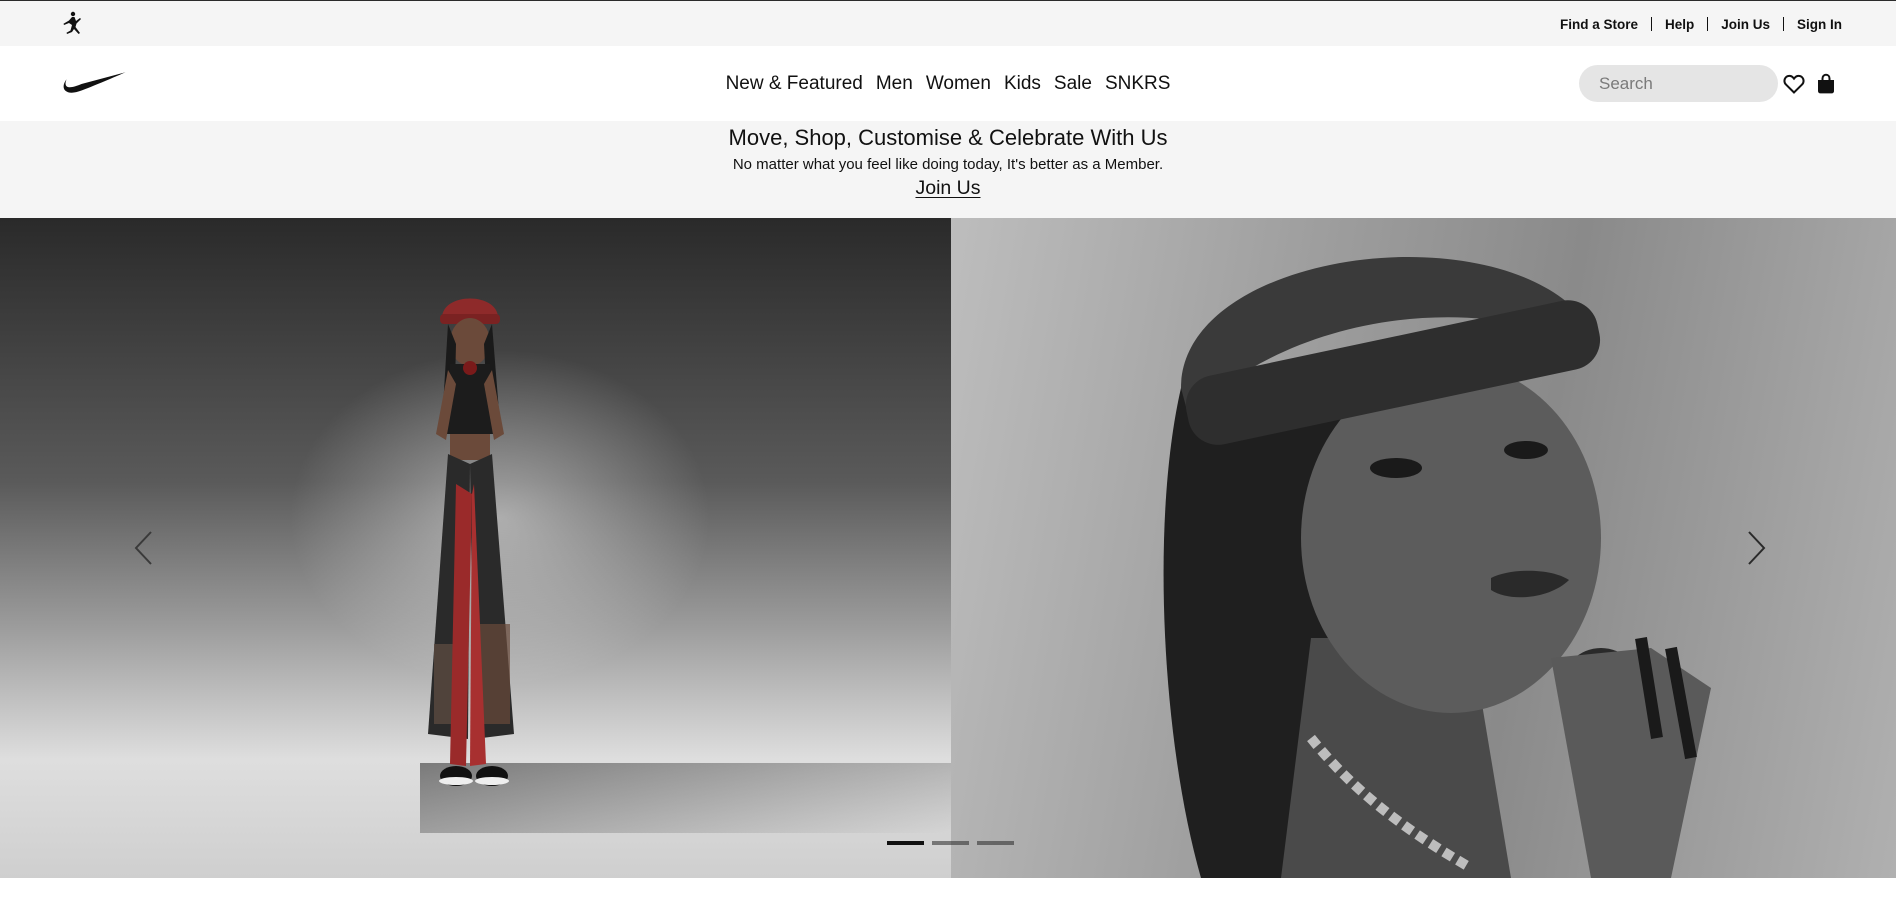 This screenshot has height=919, width=1896. What do you see at coordinates (958, 84) in the screenshot?
I see `nav-item-women: Women` at bounding box center [958, 84].